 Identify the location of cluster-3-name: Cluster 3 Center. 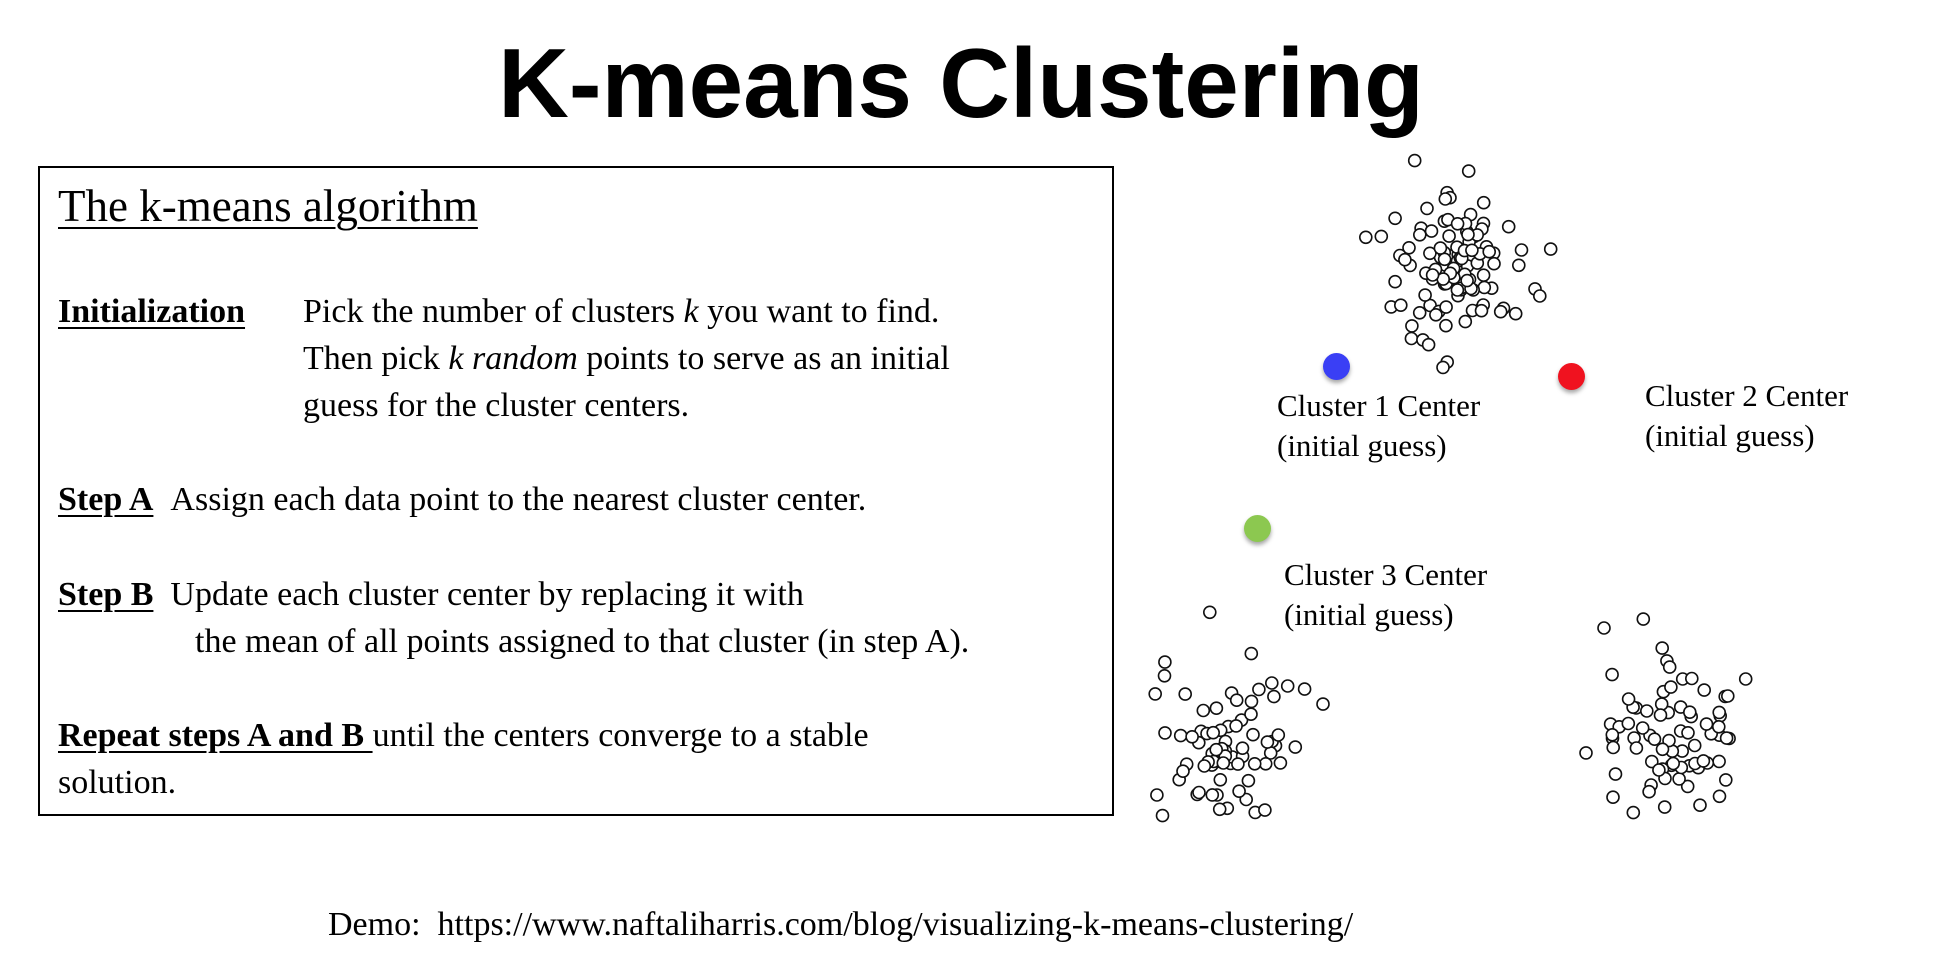
(1386, 574).